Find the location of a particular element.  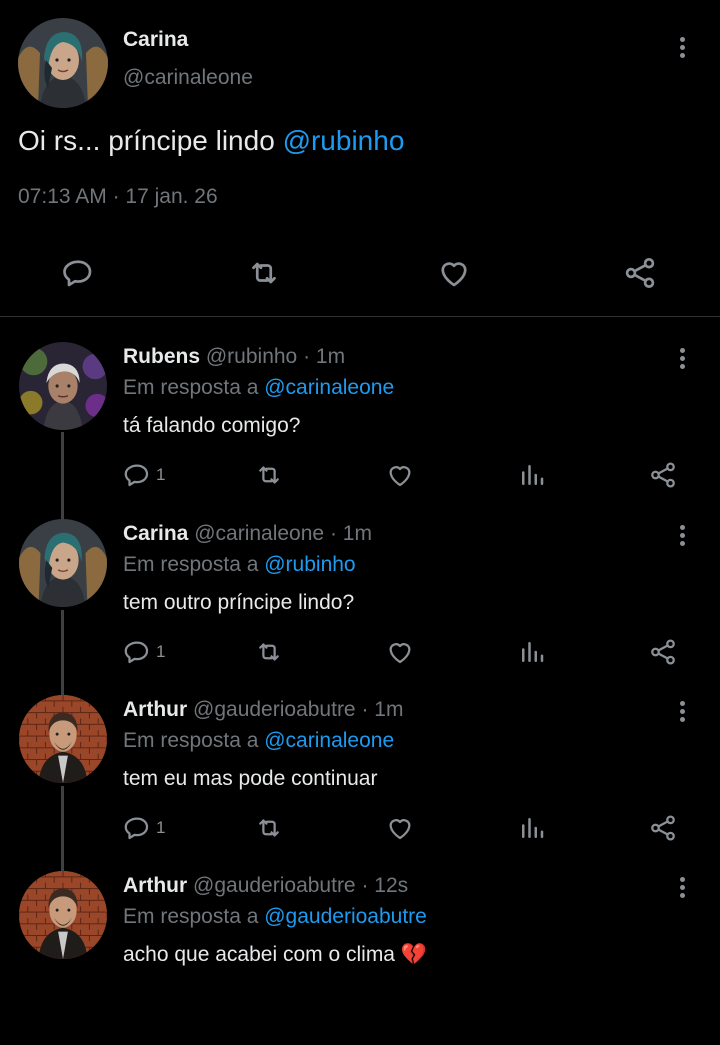

reply-context: Em resposta a @gauderioabutre is located at coordinates (275, 917).